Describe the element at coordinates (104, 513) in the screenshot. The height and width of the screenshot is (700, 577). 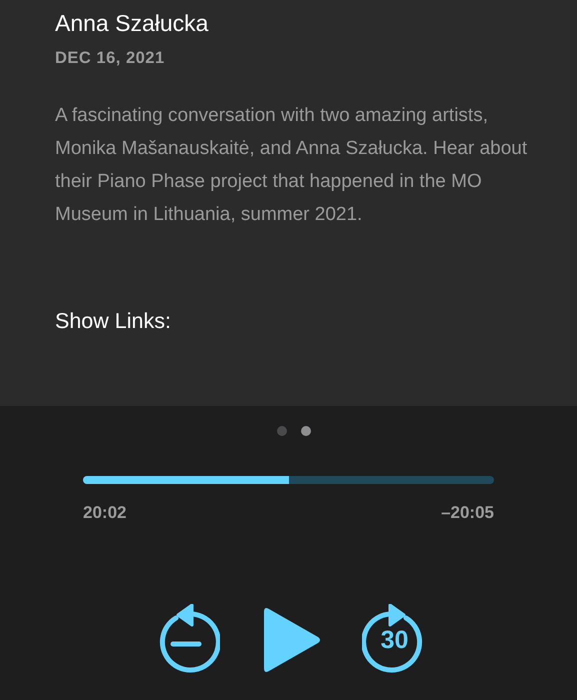
I see `elapsed-time: 20:02` at that location.